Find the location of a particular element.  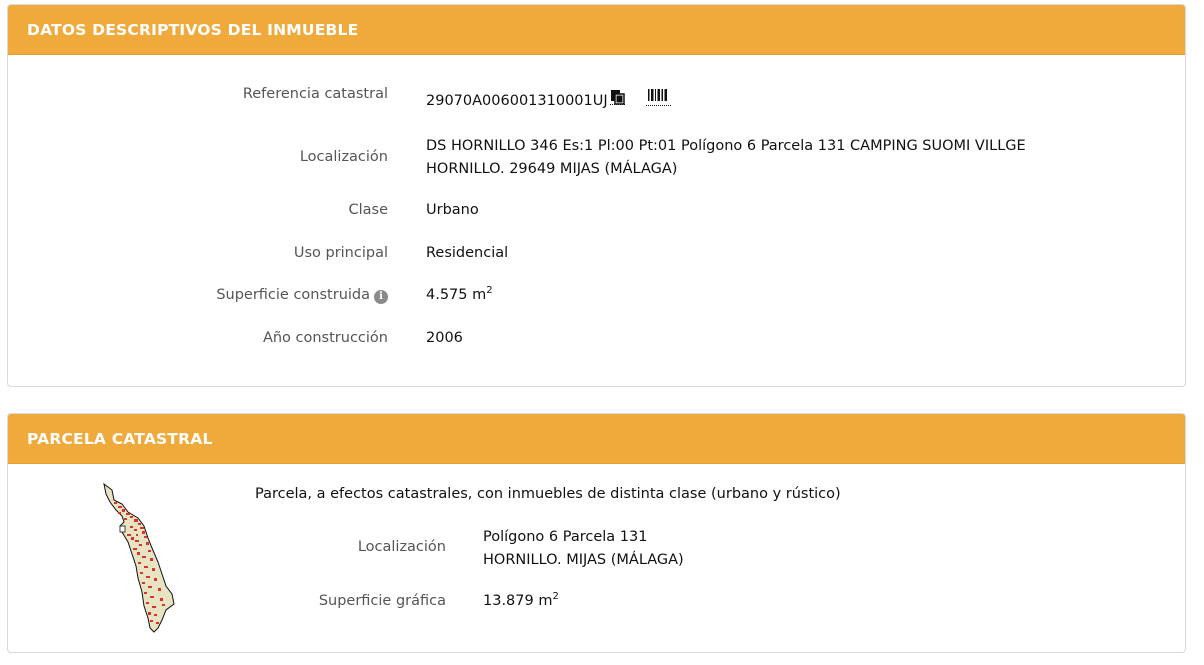

parcela-superficie-unit-sup: 2 is located at coordinates (555, 596).